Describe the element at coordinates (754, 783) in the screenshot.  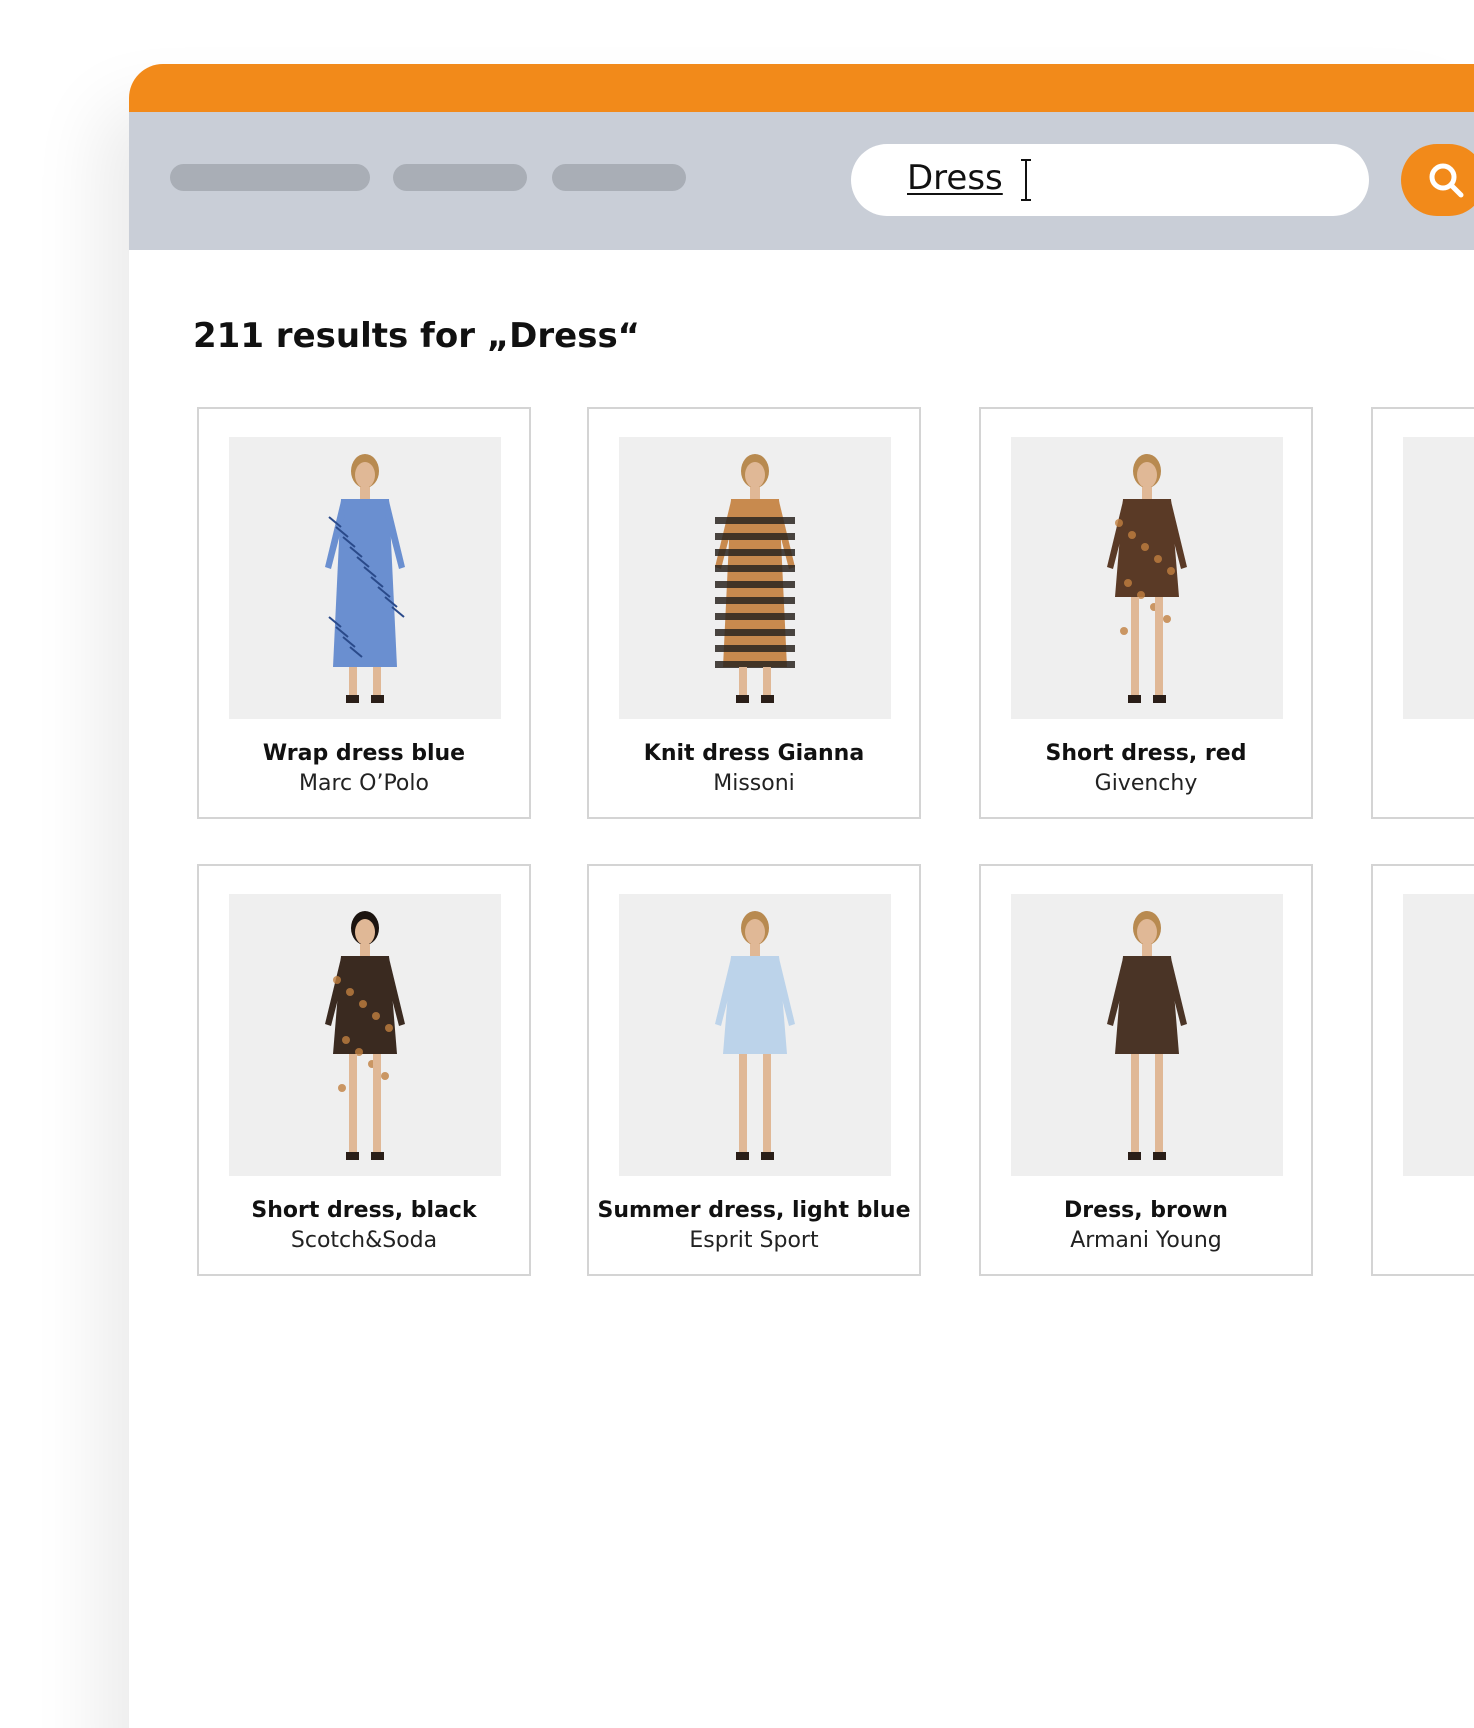
I see `product-brand: Missoni` at that location.